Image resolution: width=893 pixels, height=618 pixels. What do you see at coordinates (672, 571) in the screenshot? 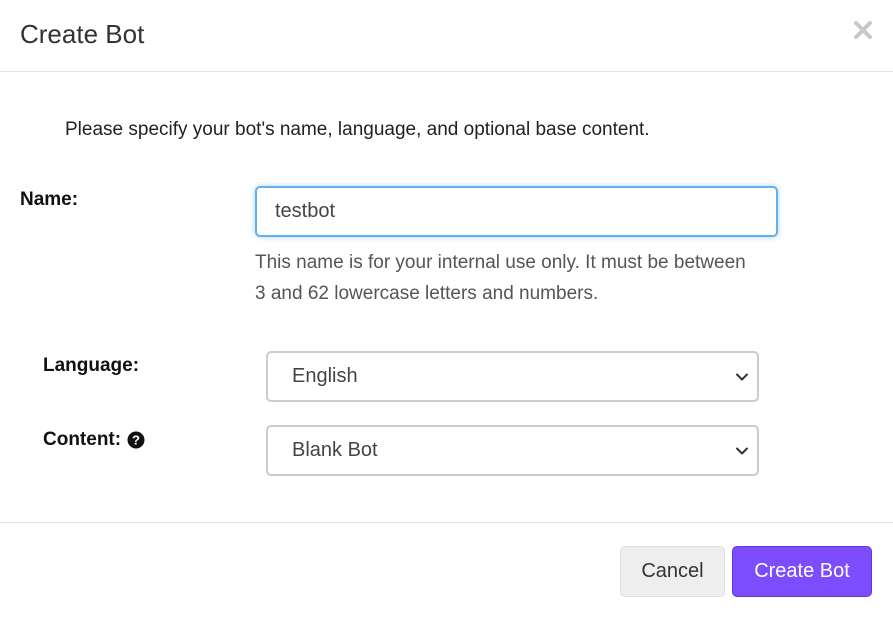
I see `cancel-button: Cancel` at bounding box center [672, 571].